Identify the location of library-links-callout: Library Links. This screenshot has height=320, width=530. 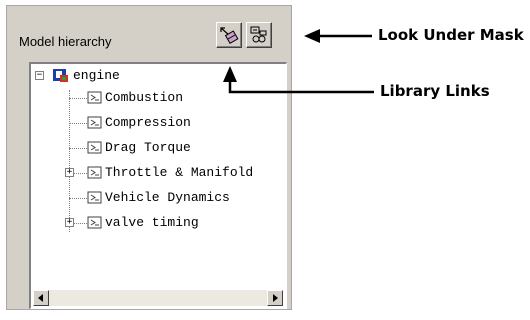
(435, 91).